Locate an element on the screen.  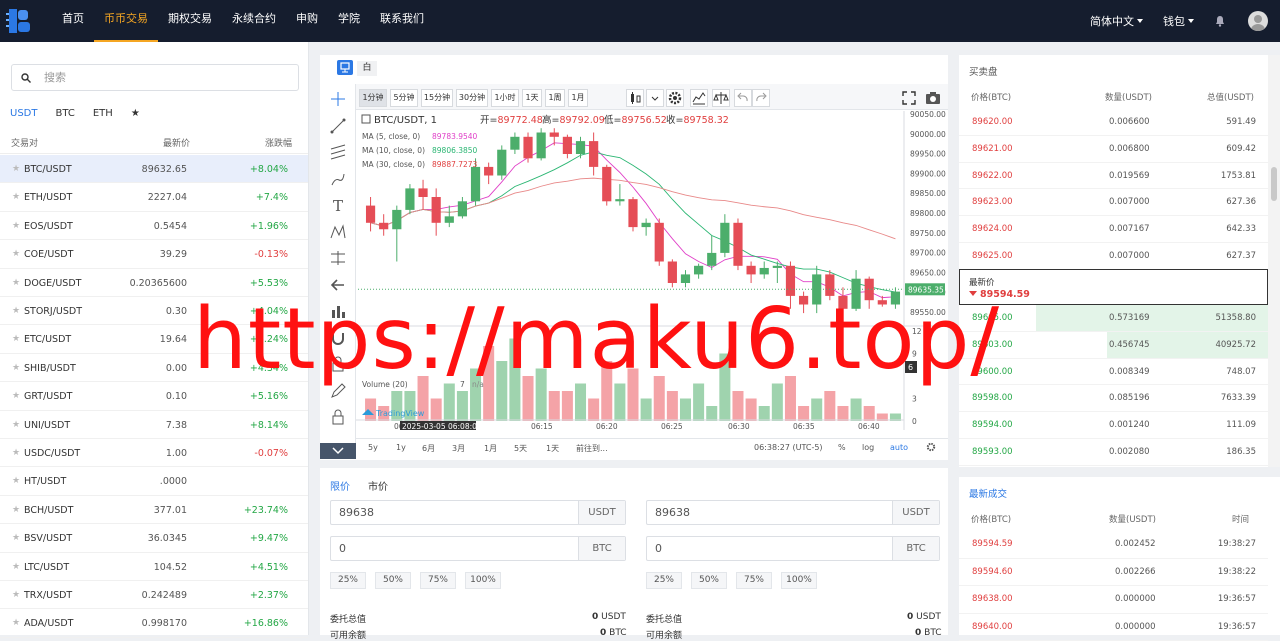
sell-amount-input is located at coordinates (765, 548).